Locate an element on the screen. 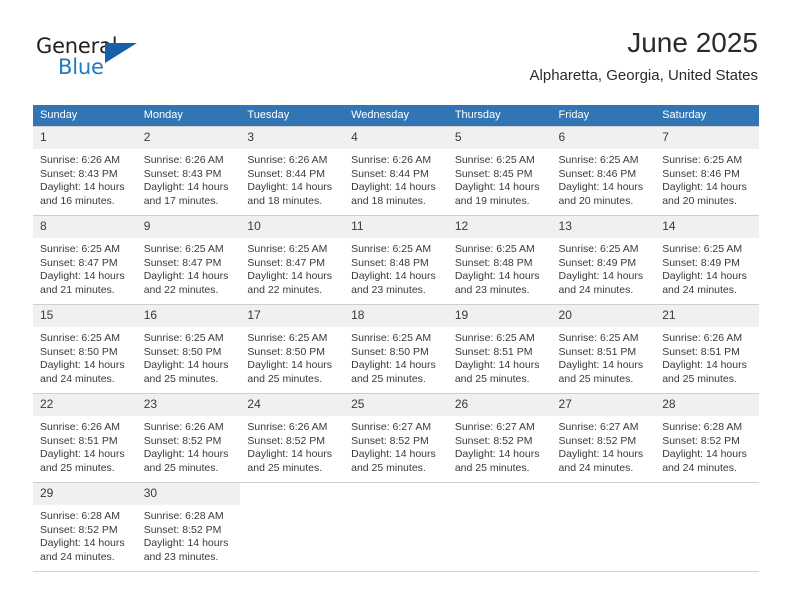 This screenshot has height=612, width=792. day-number: 24 is located at coordinates (292, 405).